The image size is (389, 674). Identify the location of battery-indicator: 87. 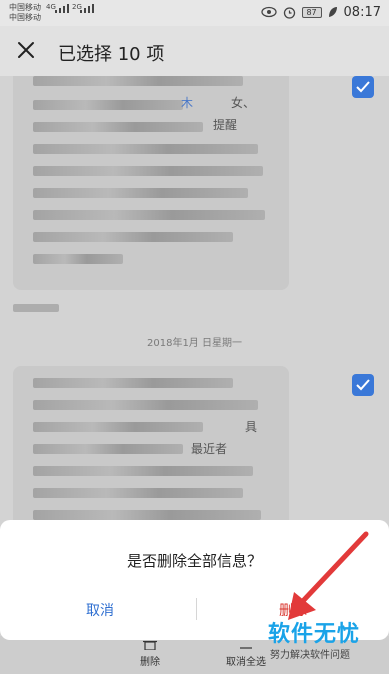
(311, 12).